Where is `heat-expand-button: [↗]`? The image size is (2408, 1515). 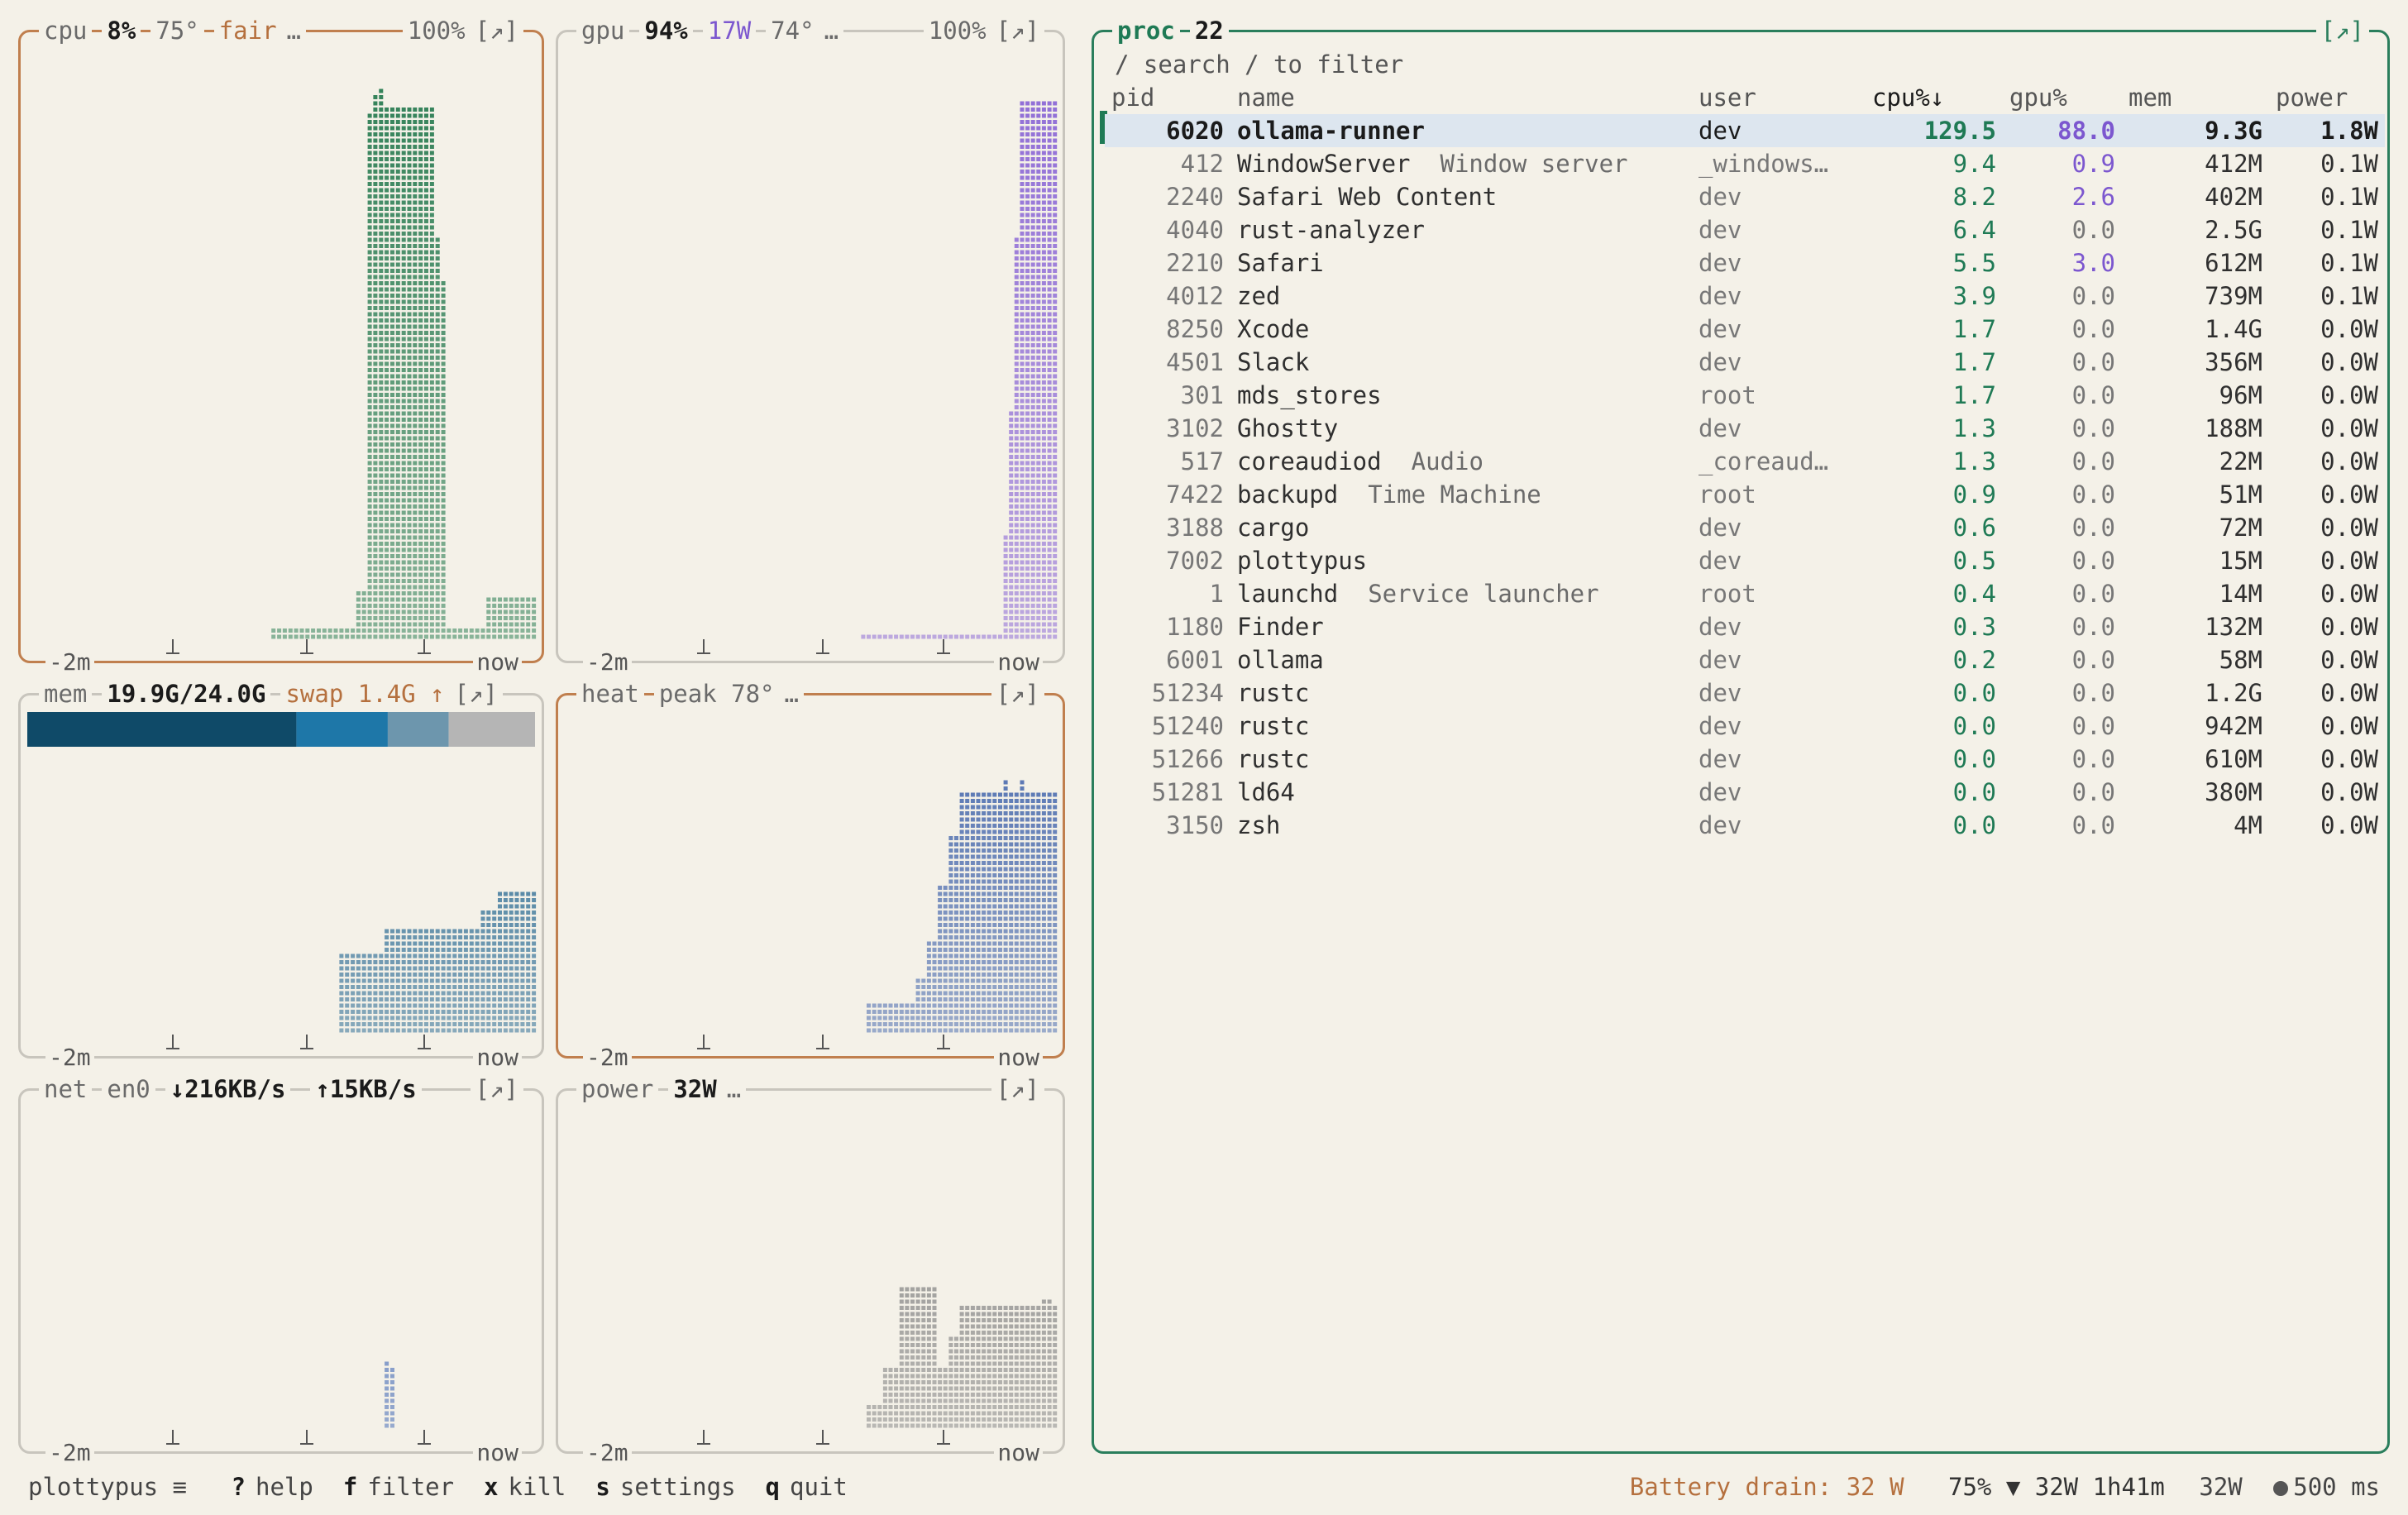 heat-expand-button: [↗] is located at coordinates (1017, 693).